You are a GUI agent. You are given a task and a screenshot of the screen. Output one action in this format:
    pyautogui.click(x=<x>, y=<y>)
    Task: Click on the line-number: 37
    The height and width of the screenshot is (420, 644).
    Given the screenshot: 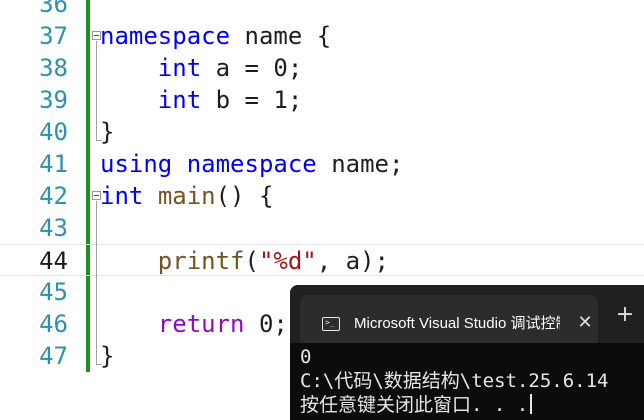 What is the action you would take?
    pyautogui.click(x=53, y=36)
    